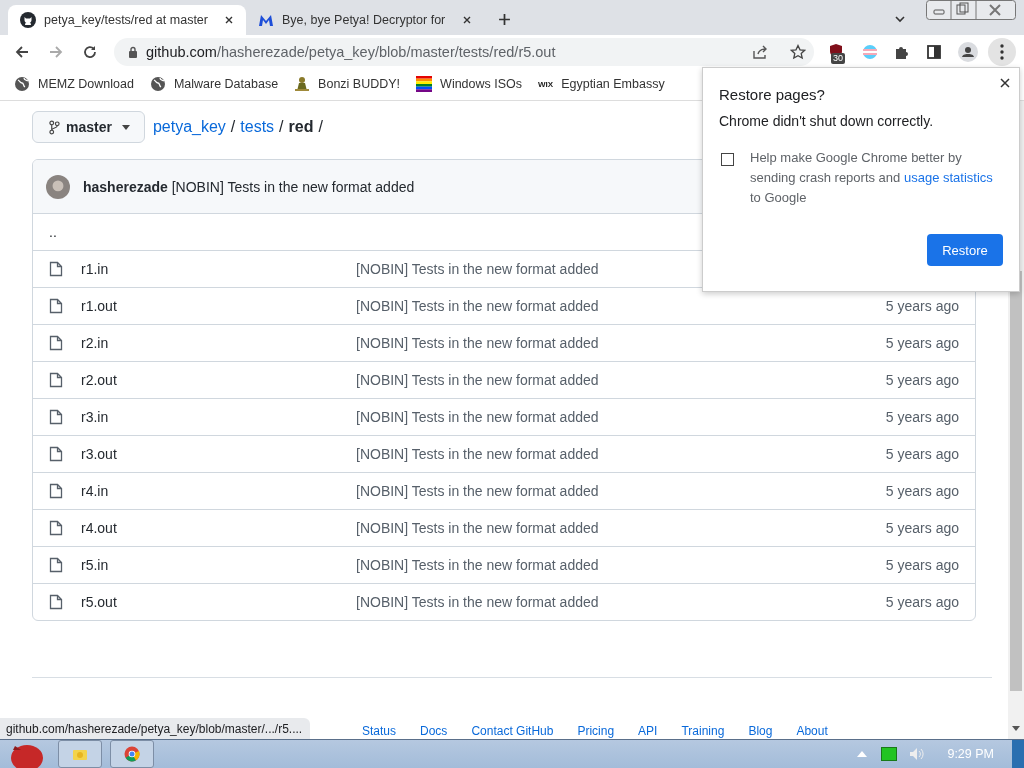 This screenshot has height=768, width=1024. What do you see at coordinates (249, 186) in the screenshot?
I see `commit-message: hasherezade [NOBIN] Tests in the new format added` at bounding box center [249, 186].